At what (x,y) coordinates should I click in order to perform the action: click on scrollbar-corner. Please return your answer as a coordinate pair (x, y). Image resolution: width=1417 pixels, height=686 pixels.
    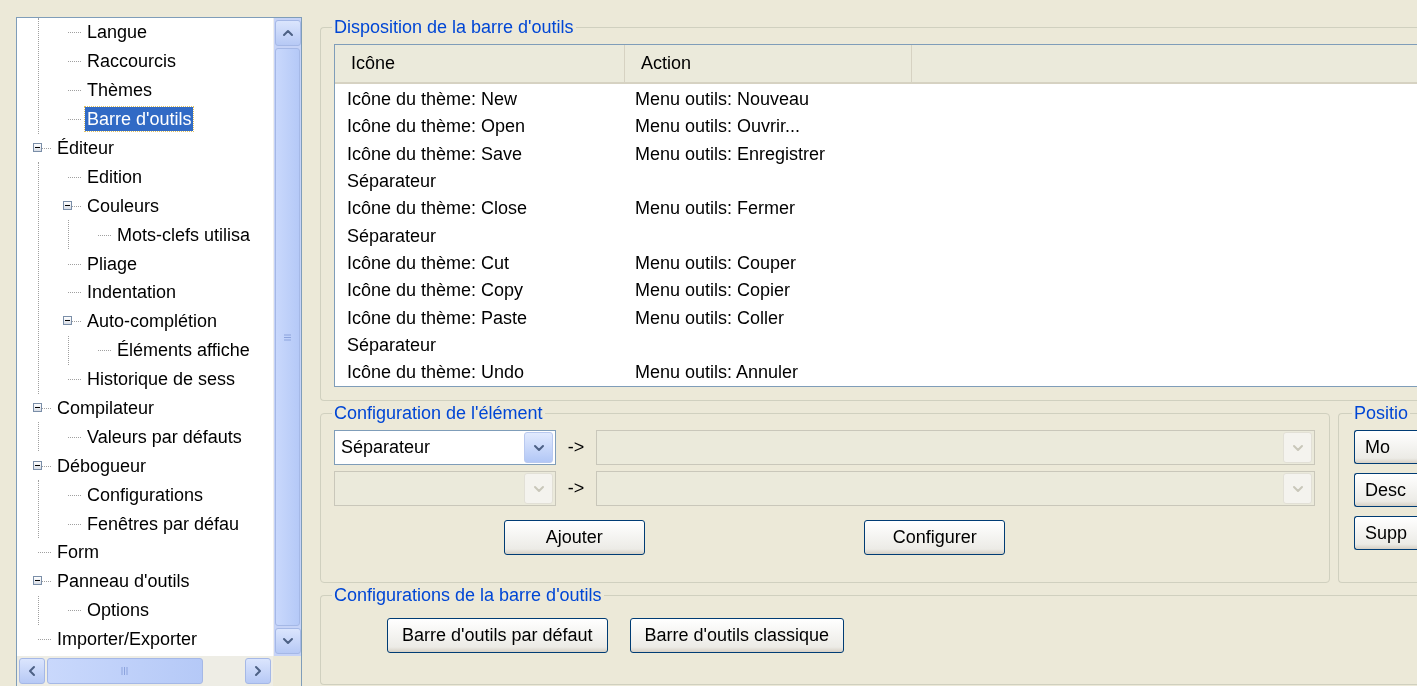
    Looking at the image, I should click on (287, 671).